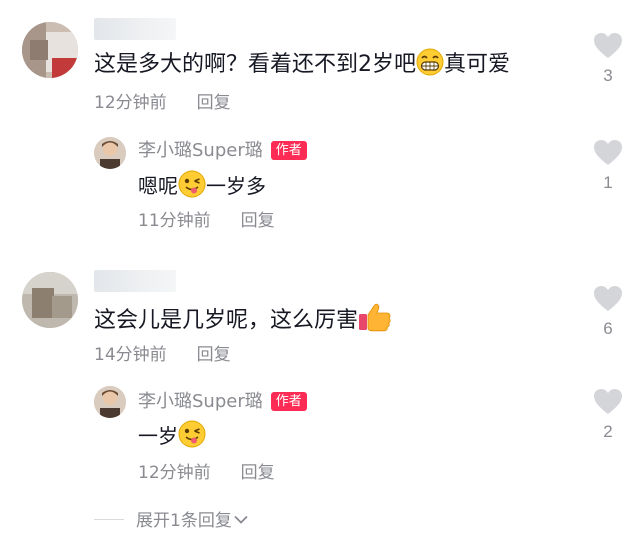  I want to click on thumbs-up-emoji, so click(375, 321).